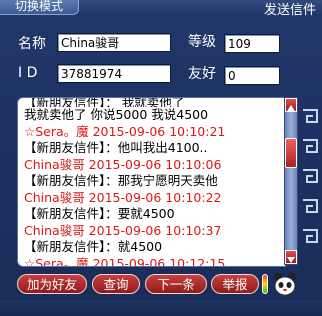 Image resolution: width=322 pixels, height=316 pixels. I want to click on message-scrollbar, so click(291, 181).